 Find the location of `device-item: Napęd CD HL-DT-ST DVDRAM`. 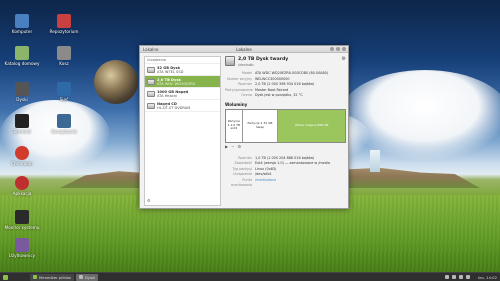

device-item: Napęd CD HL-DT-ST DVDRAM is located at coordinates (182, 106).